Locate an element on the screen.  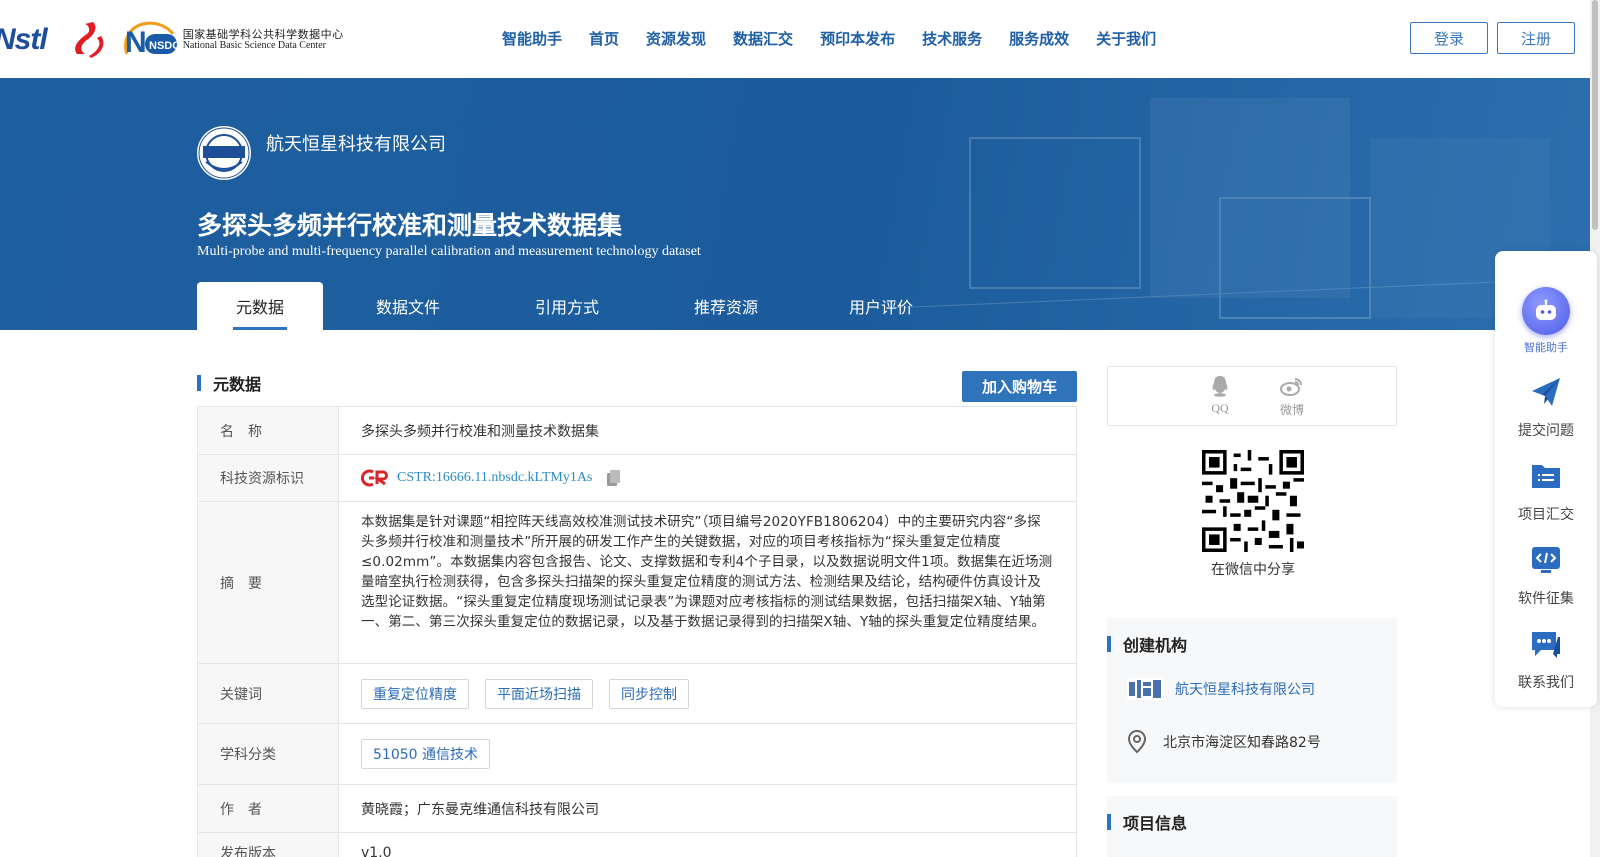
banner-decoration is located at coordinates (1240, 208).